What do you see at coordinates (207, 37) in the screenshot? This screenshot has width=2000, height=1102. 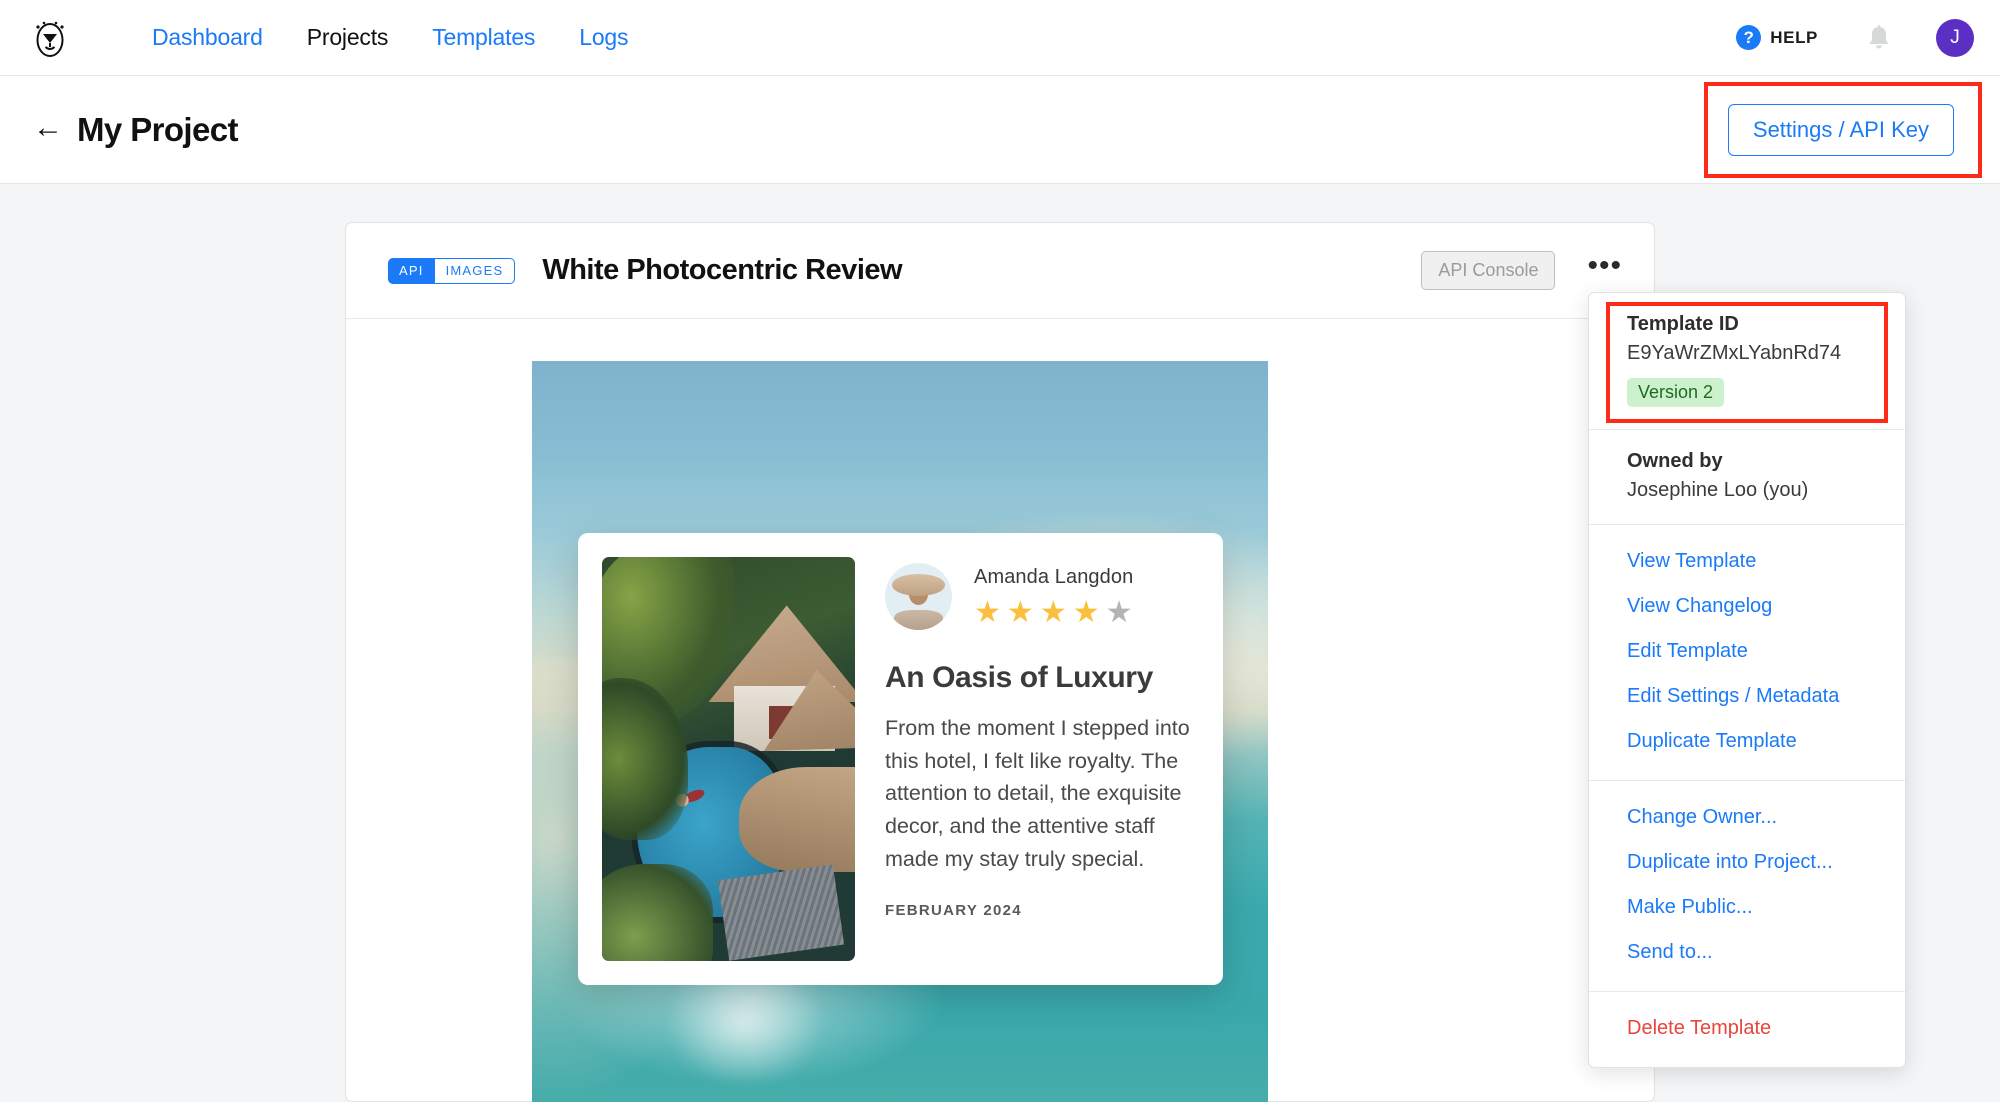 I see `nav-link-dashboard: Dashboard` at bounding box center [207, 37].